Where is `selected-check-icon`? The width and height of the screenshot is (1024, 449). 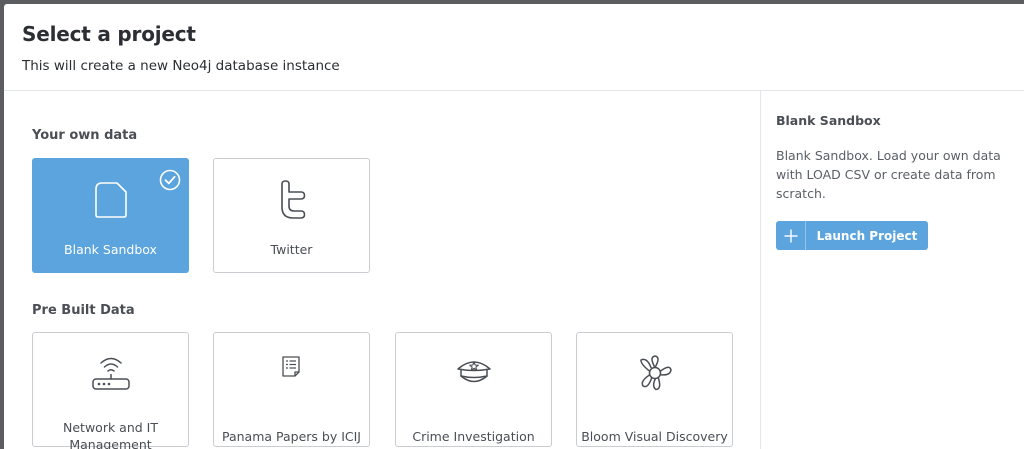 selected-check-icon is located at coordinates (170, 182).